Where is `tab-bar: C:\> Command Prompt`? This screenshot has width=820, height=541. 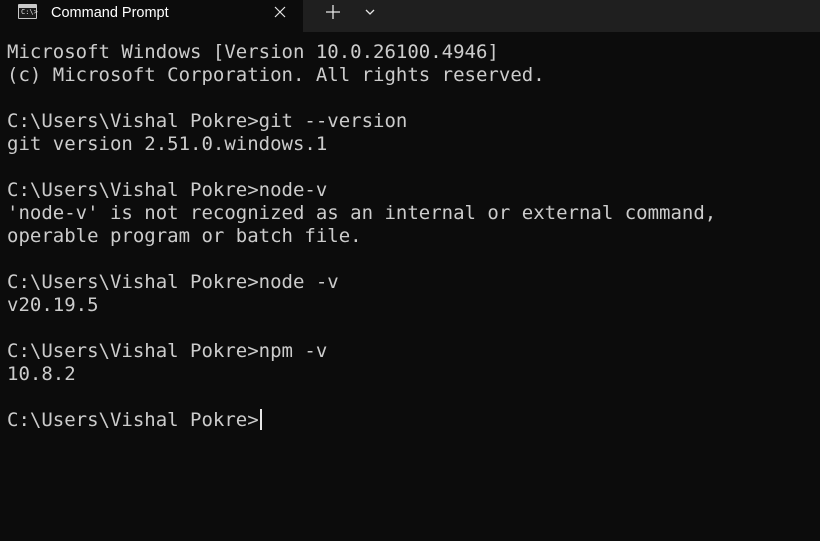 tab-bar: C:\> Command Prompt is located at coordinates (410, 16).